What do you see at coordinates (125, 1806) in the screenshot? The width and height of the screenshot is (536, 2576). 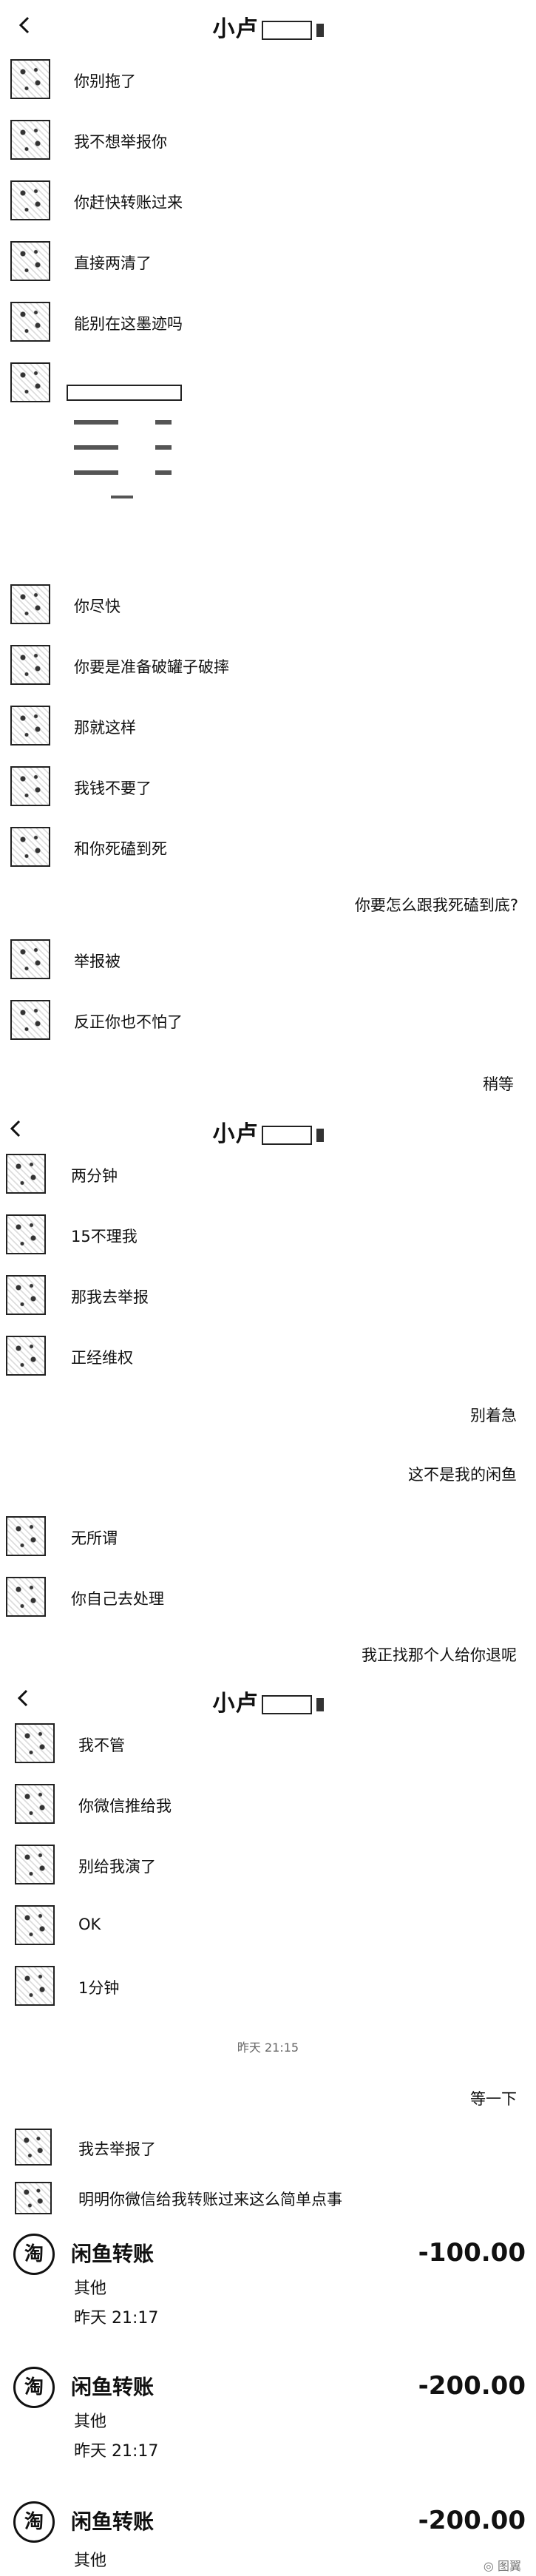 I see `message-text: 你微信推给我` at bounding box center [125, 1806].